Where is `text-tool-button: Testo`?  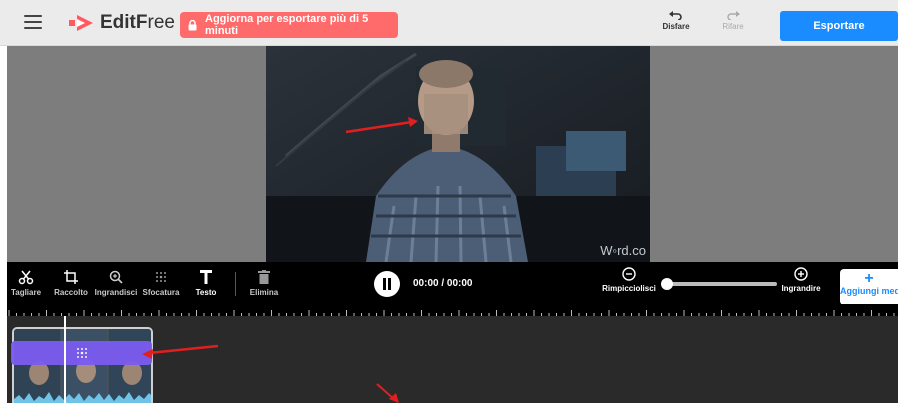 text-tool-button: Testo is located at coordinates (206, 281).